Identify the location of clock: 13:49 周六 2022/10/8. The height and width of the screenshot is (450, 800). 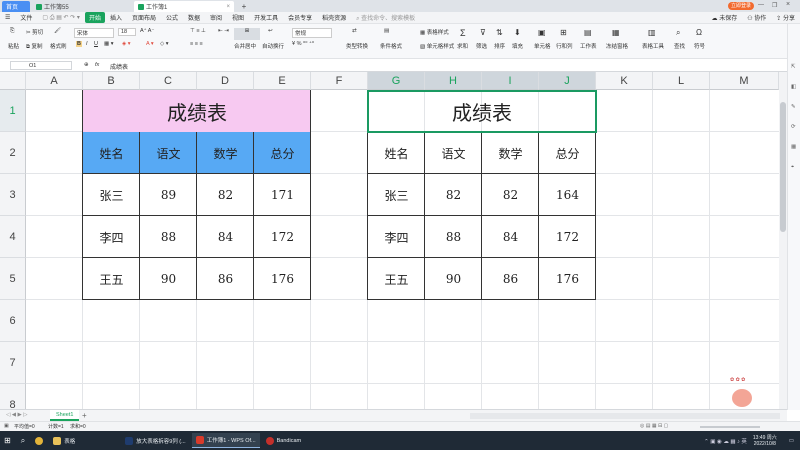
(765, 440).